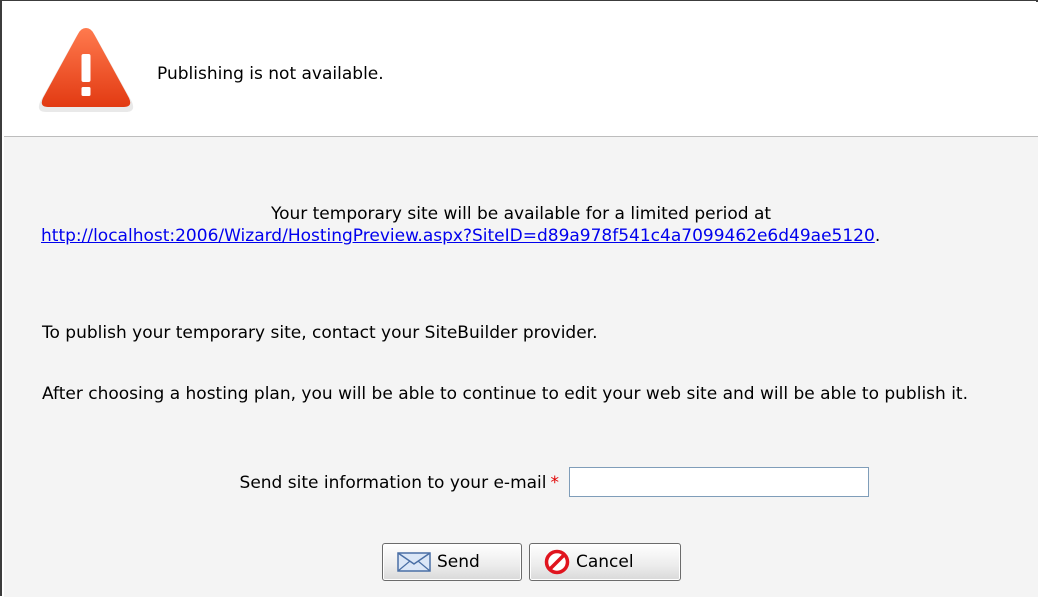  I want to click on email-label: Send site information to your e-mail *, so click(281, 483).